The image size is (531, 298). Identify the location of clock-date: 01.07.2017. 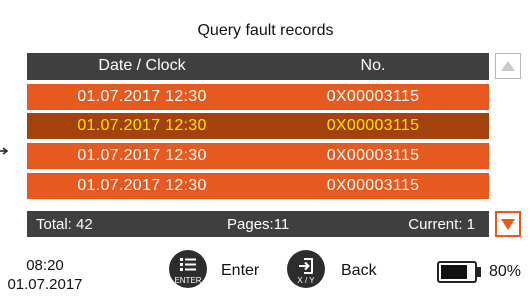
(45, 284).